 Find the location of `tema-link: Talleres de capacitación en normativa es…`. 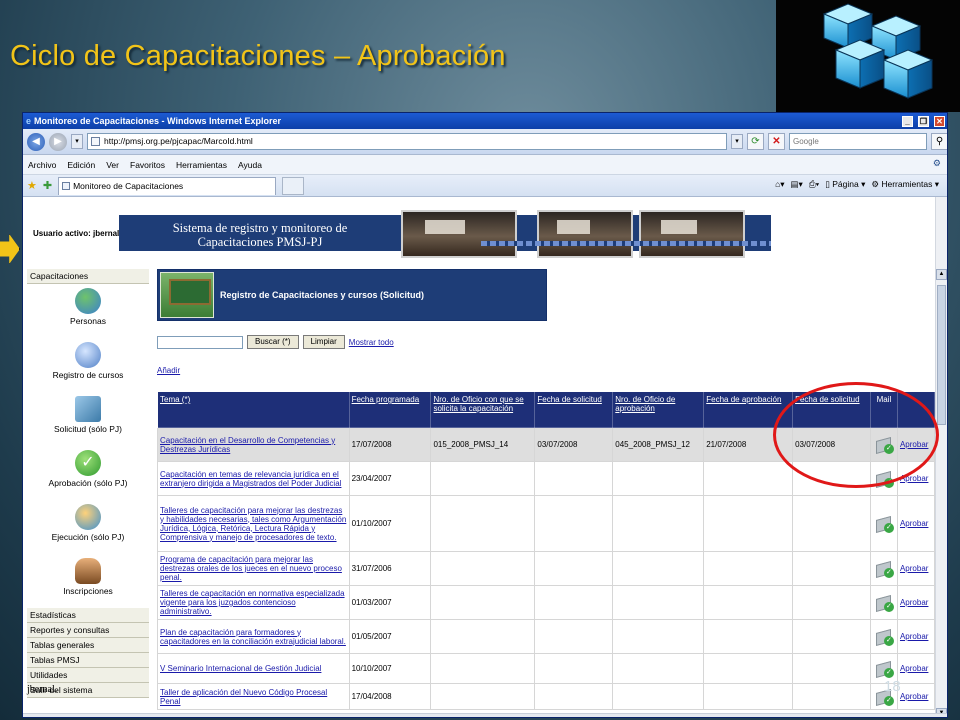

tema-link: Talleres de capacitación en normativa es… is located at coordinates (252, 602).